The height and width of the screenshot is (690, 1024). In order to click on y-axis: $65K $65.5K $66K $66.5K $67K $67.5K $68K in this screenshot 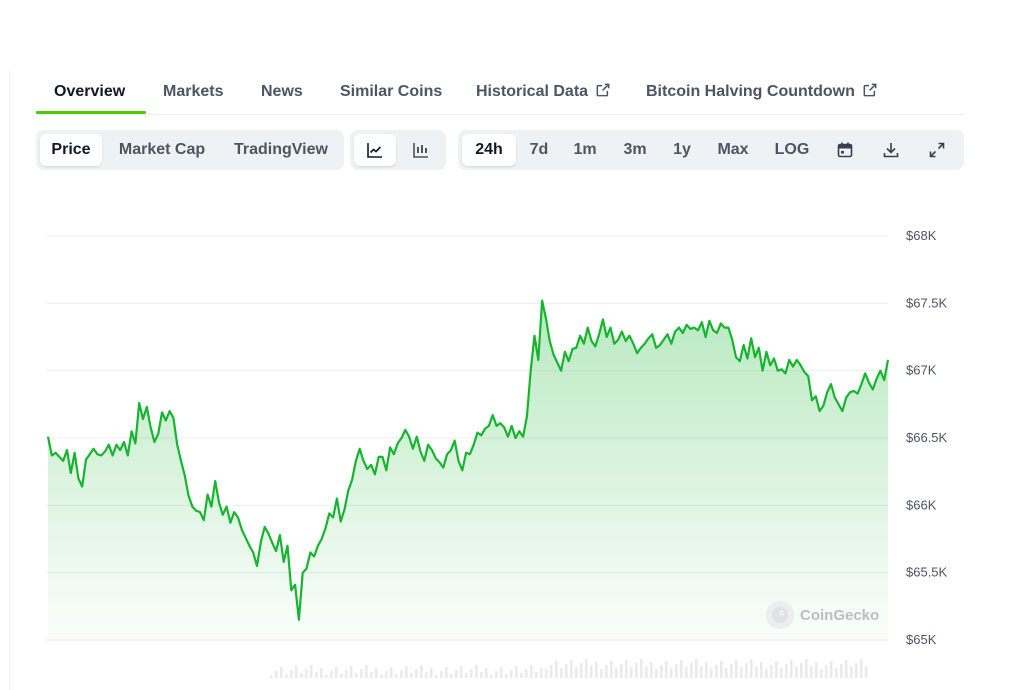, I will do `click(927, 437)`.